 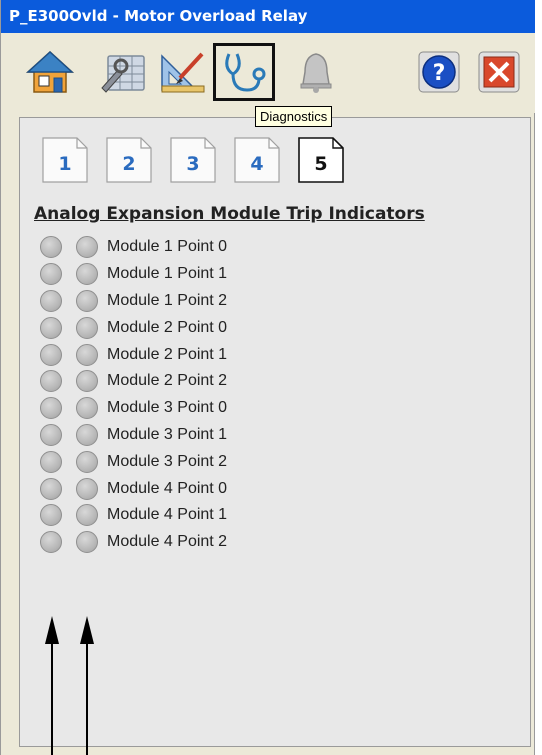 What do you see at coordinates (69, 685) in the screenshot?
I see `callout-arrows` at bounding box center [69, 685].